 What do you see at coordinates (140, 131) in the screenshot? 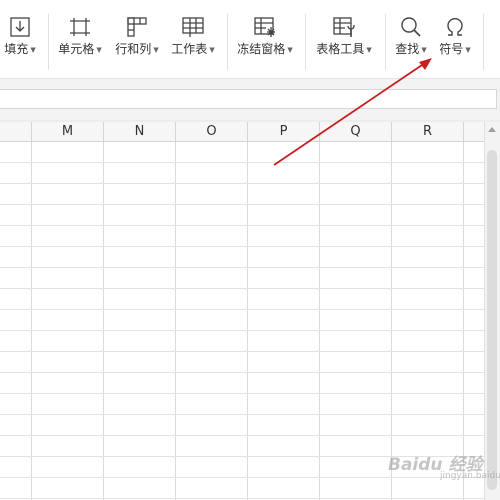
I see `column-header-n: N` at bounding box center [140, 131].